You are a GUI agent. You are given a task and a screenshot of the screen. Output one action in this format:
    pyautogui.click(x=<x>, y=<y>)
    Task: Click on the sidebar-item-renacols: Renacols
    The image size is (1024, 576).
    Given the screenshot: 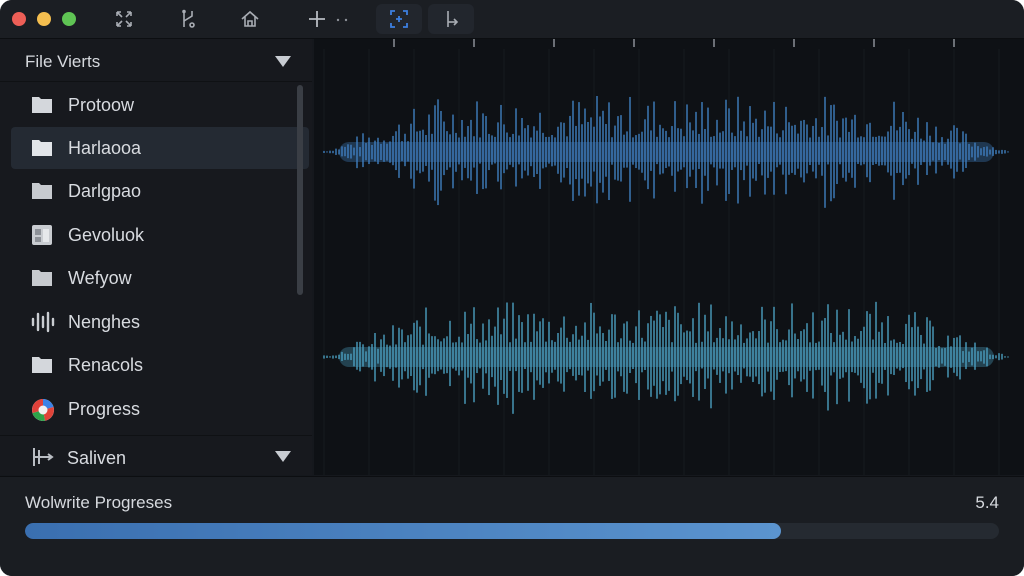 What is the action you would take?
    pyautogui.click(x=160, y=365)
    